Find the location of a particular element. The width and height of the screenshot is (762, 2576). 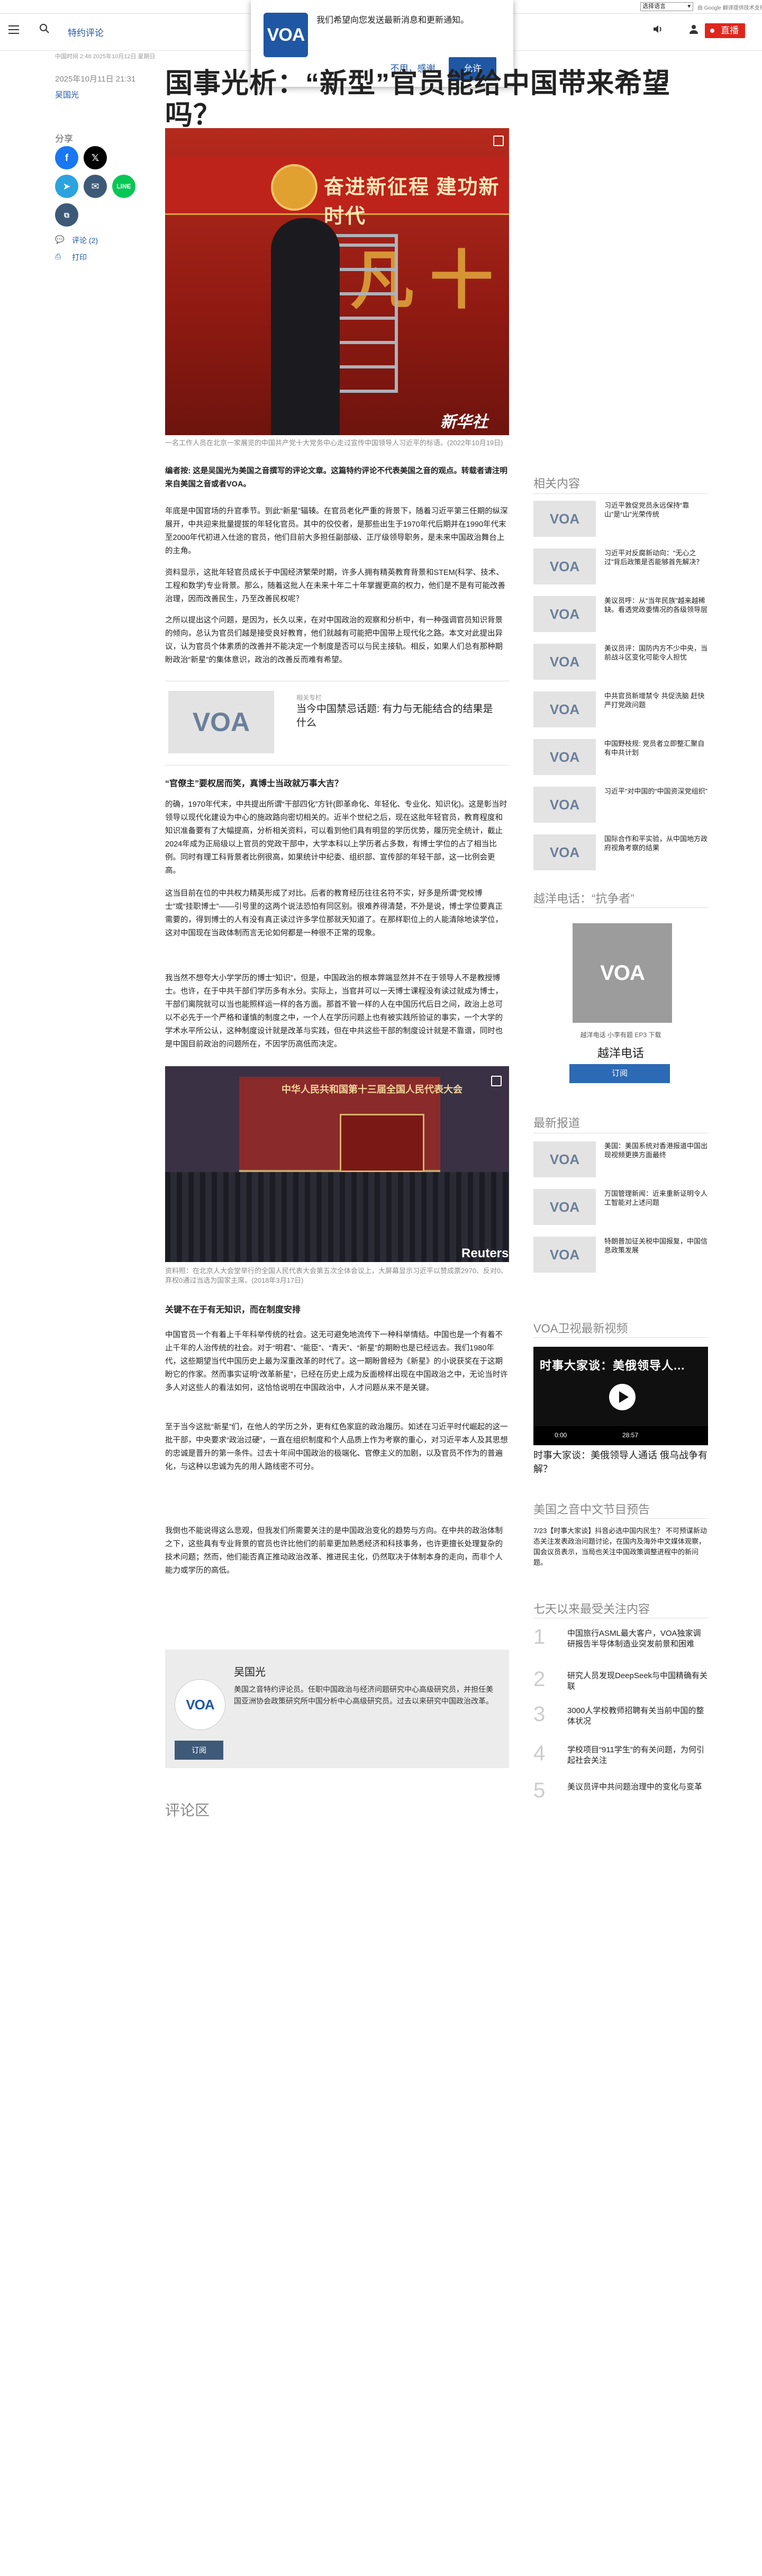

radio-meta: 越洋电话 小李有题 EP3 下载 is located at coordinates (621, 1035).